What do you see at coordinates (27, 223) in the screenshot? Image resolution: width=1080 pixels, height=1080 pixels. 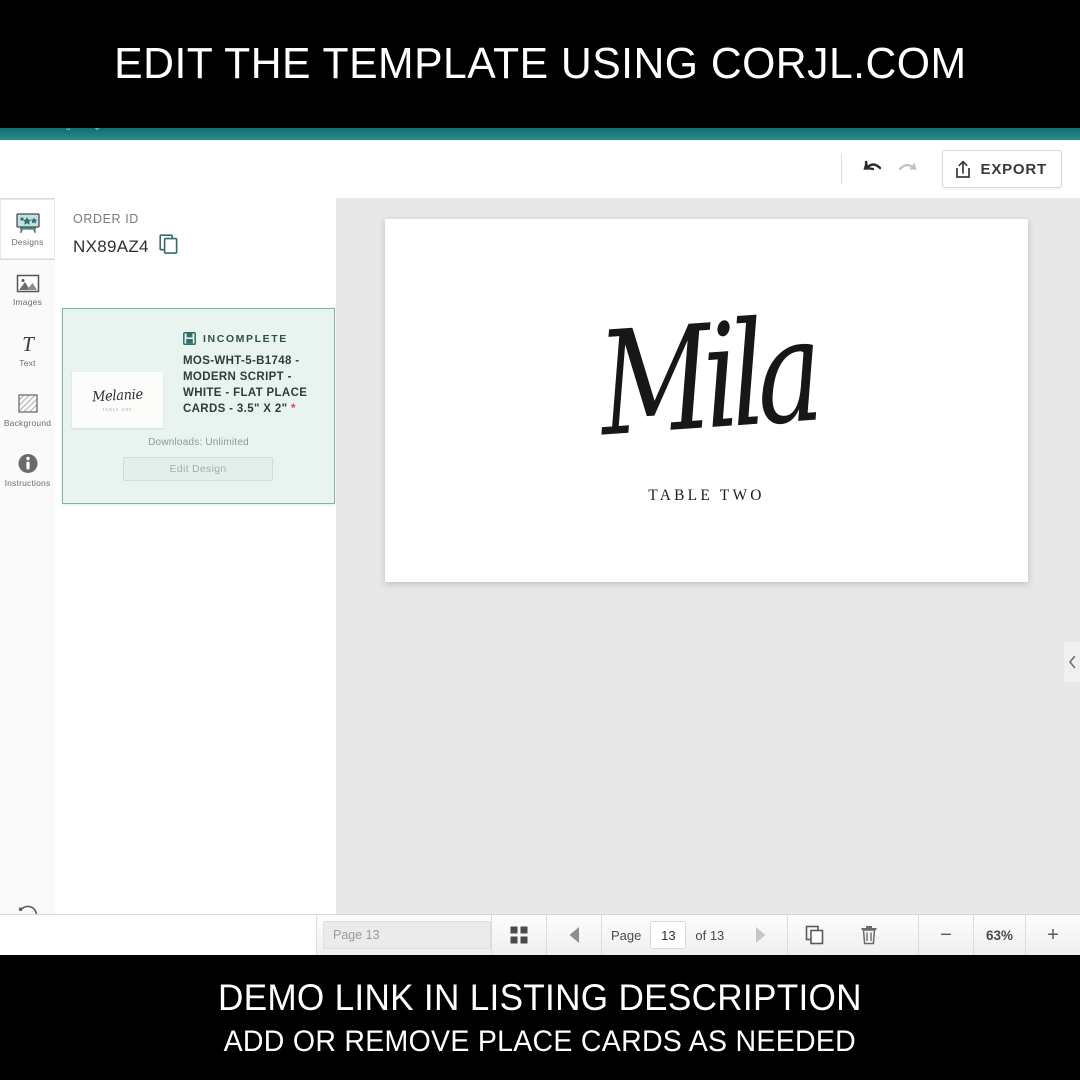 I see `designs-grid-icon` at bounding box center [27, 223].